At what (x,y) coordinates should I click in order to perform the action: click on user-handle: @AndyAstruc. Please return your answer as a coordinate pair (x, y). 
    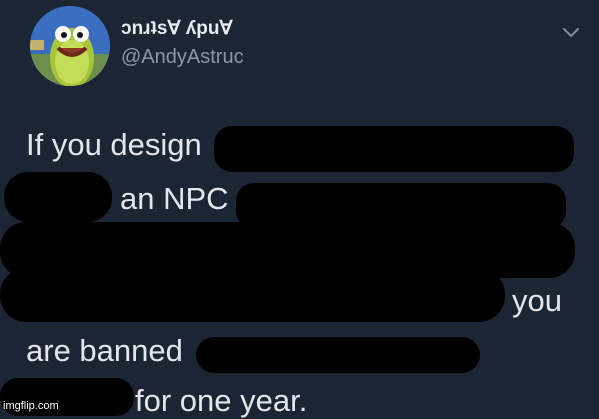
    Looking at the image, I should click on (182, 57).